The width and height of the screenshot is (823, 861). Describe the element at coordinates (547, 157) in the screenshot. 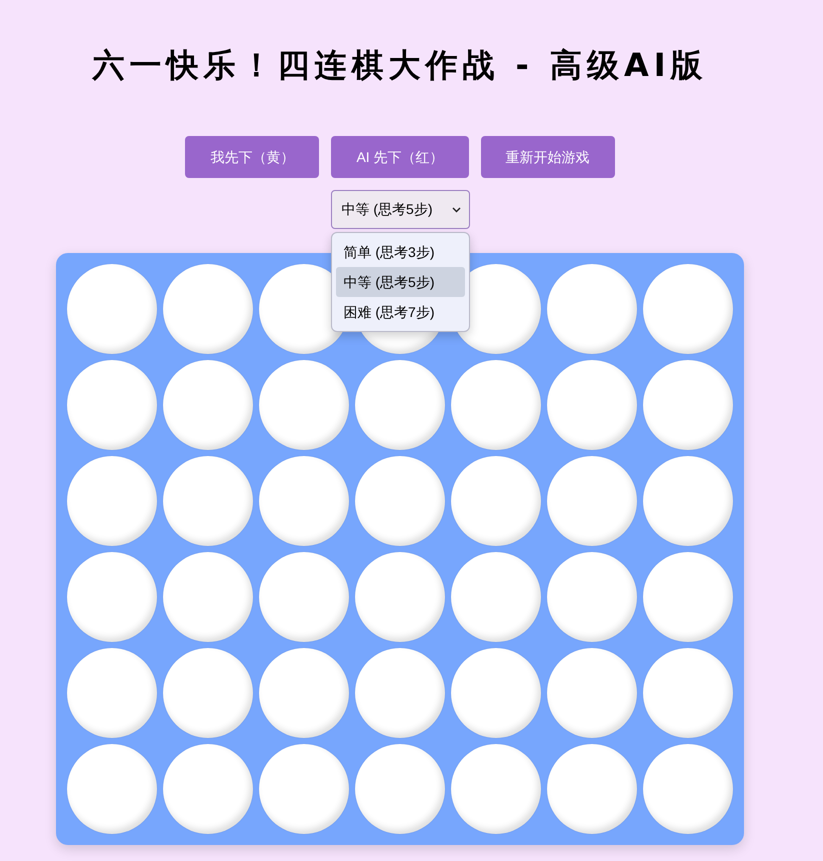

I see `game-button: 重新开始游戏` at that location.